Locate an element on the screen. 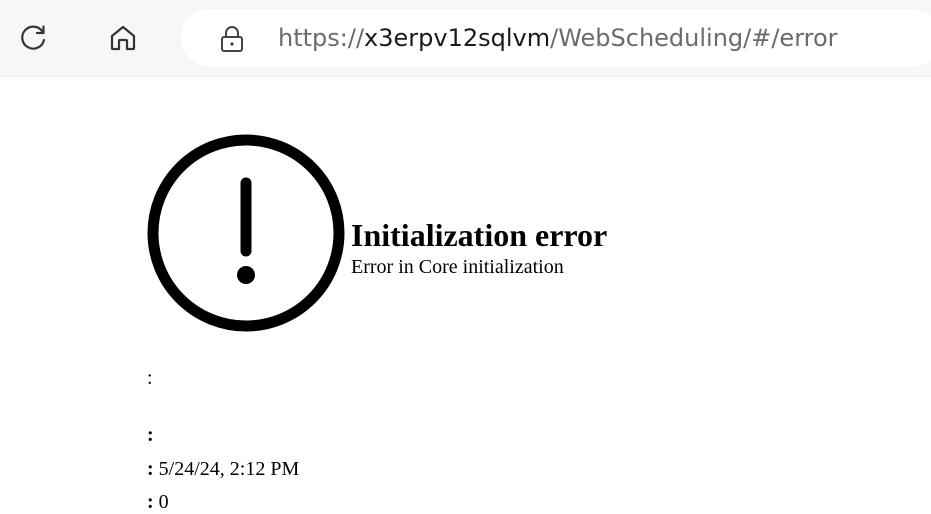 The height and width of the screenshot is (514, 931). detail-value: 0 is located at coordinates (163, 502).